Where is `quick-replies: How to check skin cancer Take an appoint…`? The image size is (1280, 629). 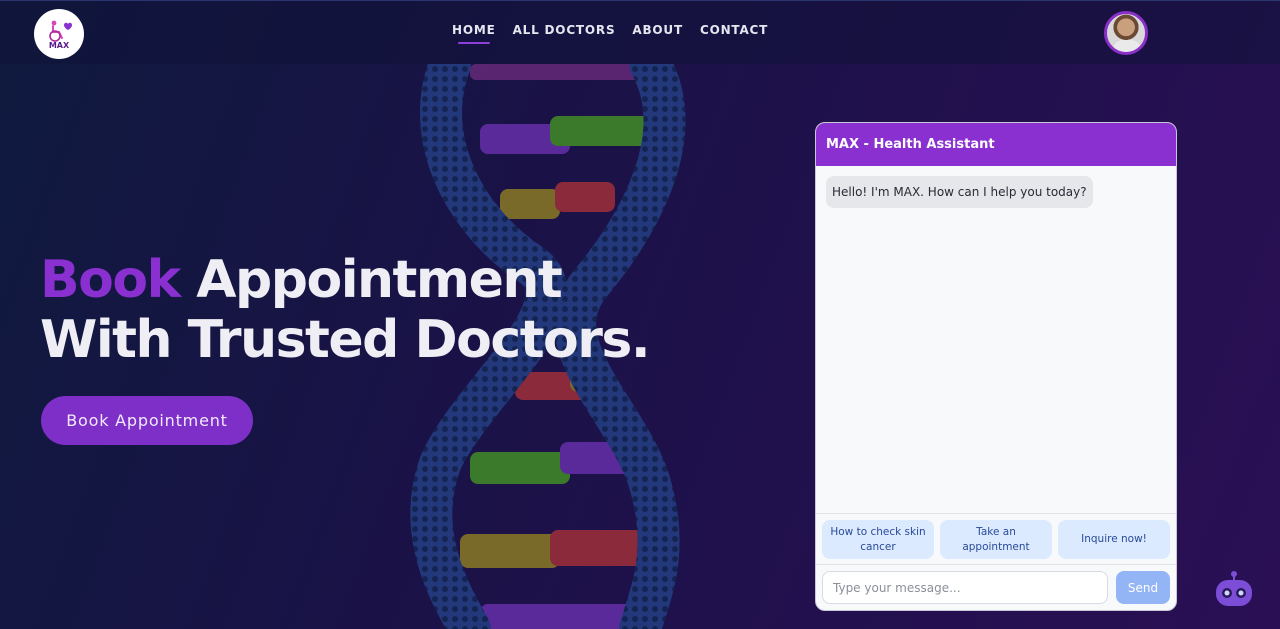
quick-replies: How to check skin cancer Take an appoint… is located at coordinates (996, 538).